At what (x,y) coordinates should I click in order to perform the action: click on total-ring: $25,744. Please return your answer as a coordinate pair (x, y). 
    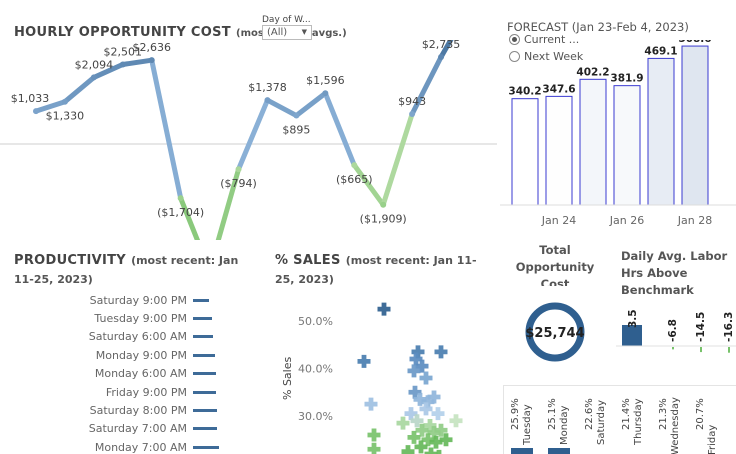
    Looking at the image, I should click on (555, 332).